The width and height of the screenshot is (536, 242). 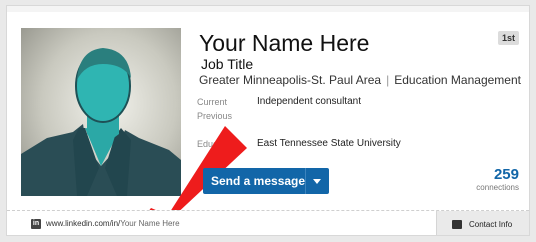 What do you see at coordinates (329, 143) in the screenshot?
I see `education-value: East Tennessee State University` at bounding box center [329, 143].